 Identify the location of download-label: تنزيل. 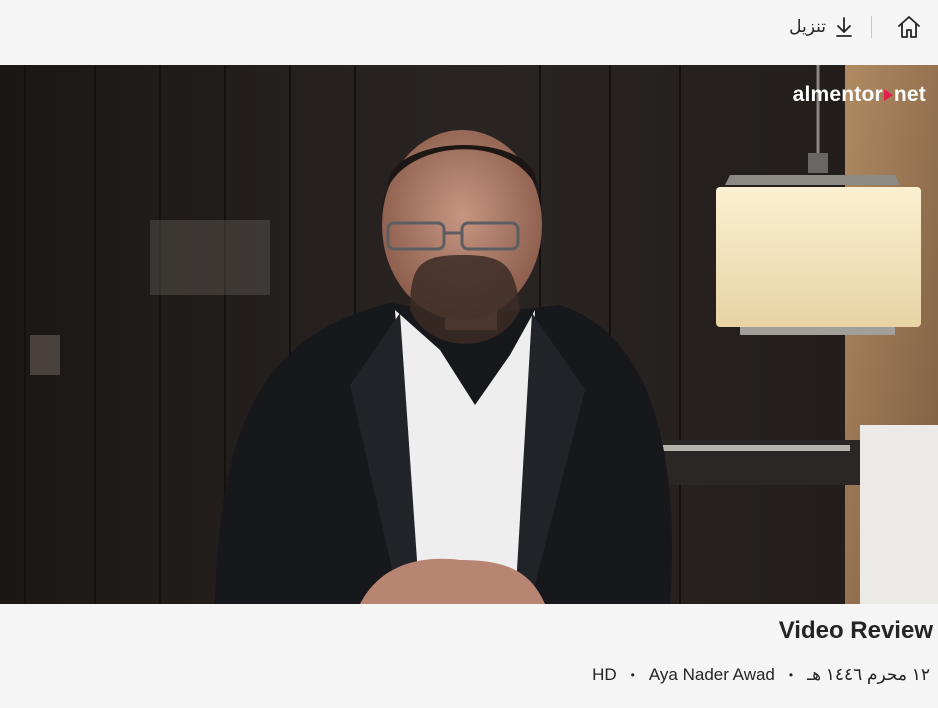
(807, 26).